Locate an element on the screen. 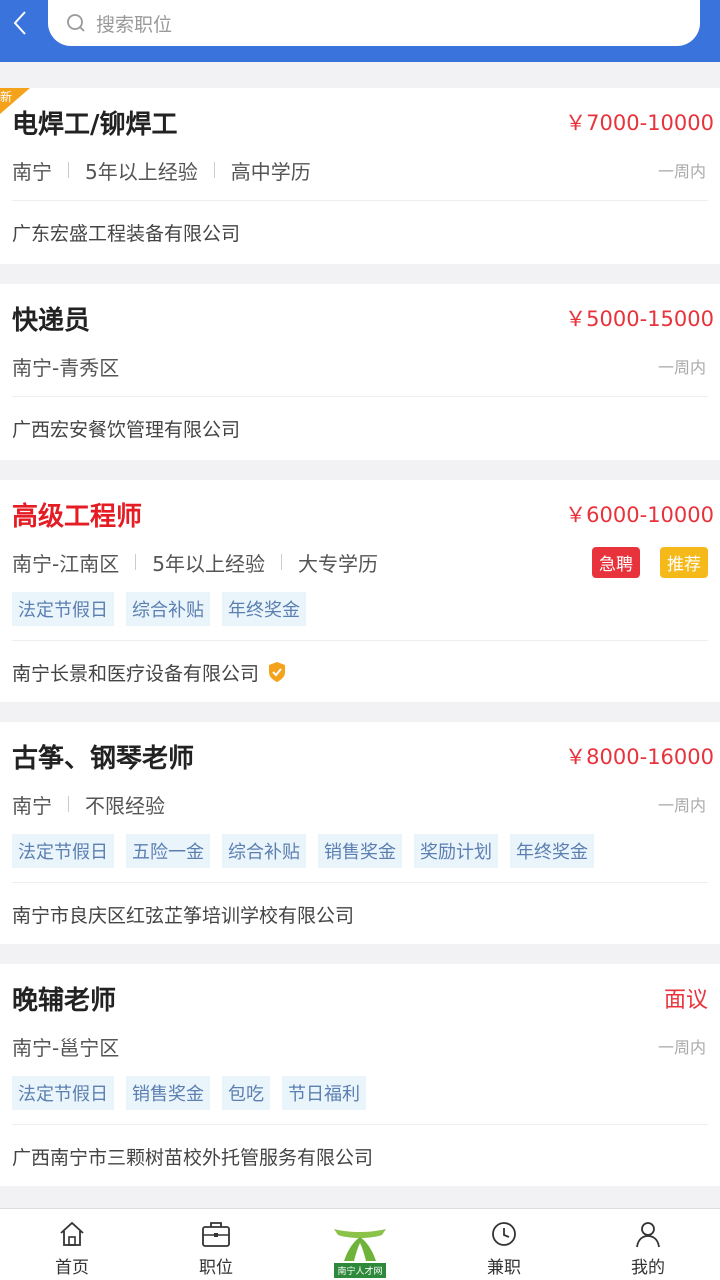 The width and height of the screenshot is (720, 1280). benefit-tags: 法定节假日 综合补贴 年终奖金 is located at coordinates (360, 609).